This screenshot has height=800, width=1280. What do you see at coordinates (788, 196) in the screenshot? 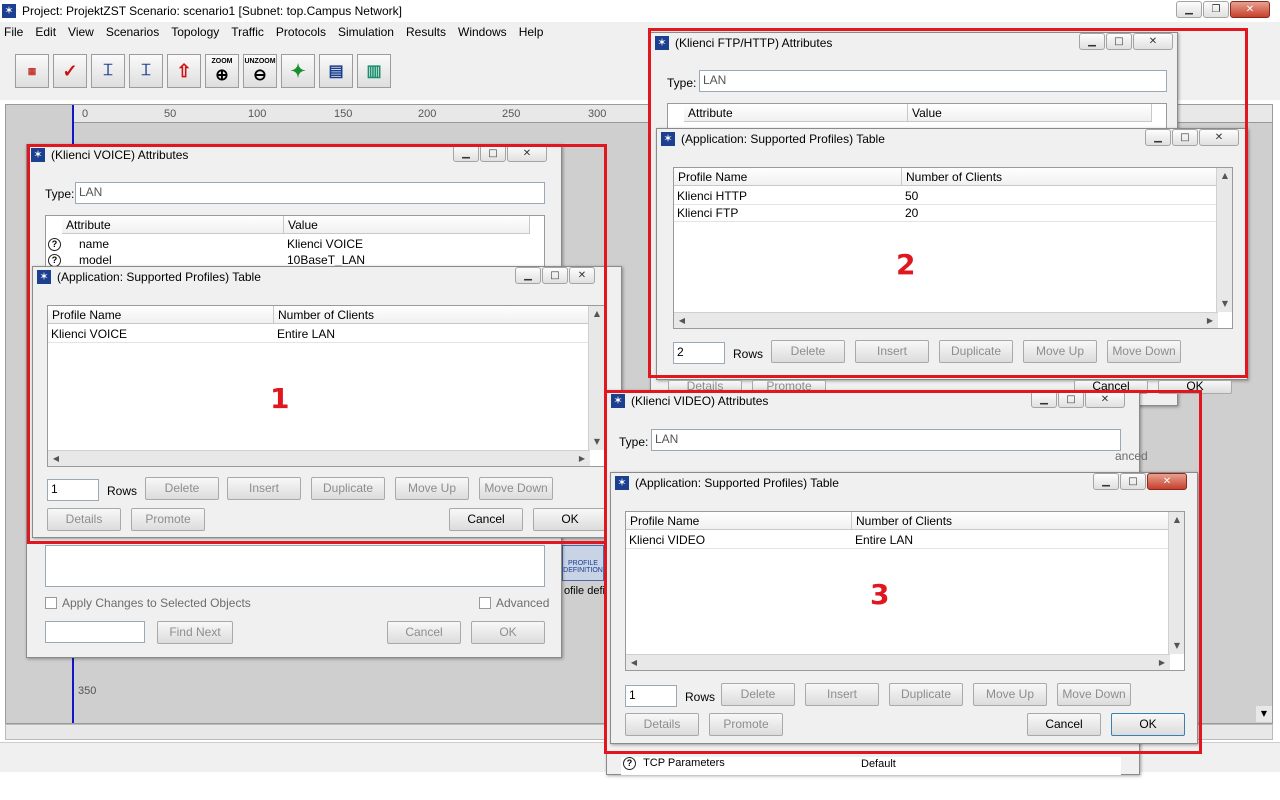
I see `profile-cell: Klienci HTTP` at bounding box center [788, 196].